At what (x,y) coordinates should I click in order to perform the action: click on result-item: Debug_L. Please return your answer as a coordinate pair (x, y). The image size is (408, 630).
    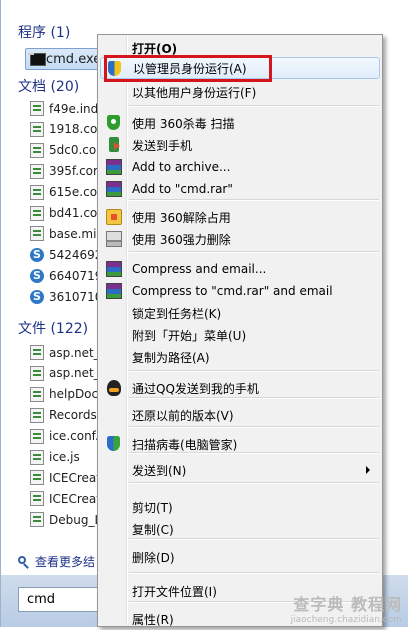
    Looking at the image, I should click on (65, 519).